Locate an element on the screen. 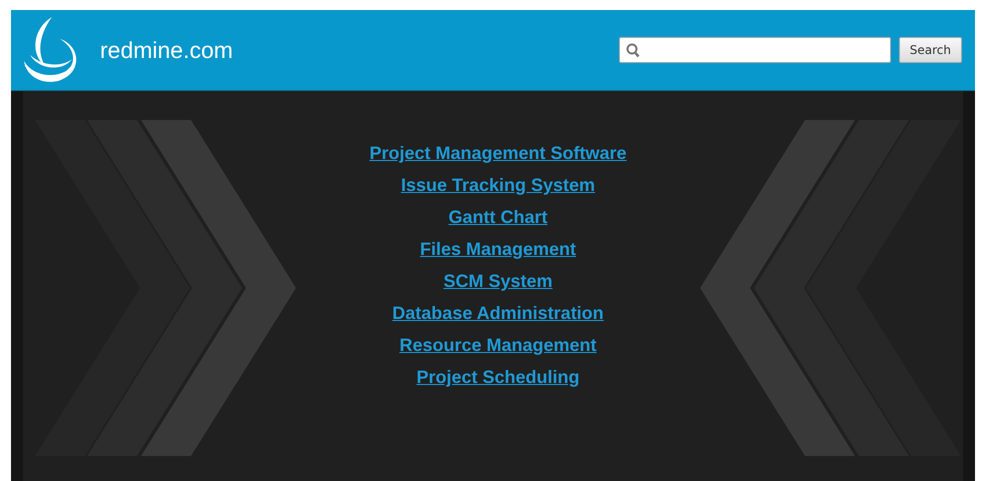  topic-link: Files Management is located at coordinates (498, 249).